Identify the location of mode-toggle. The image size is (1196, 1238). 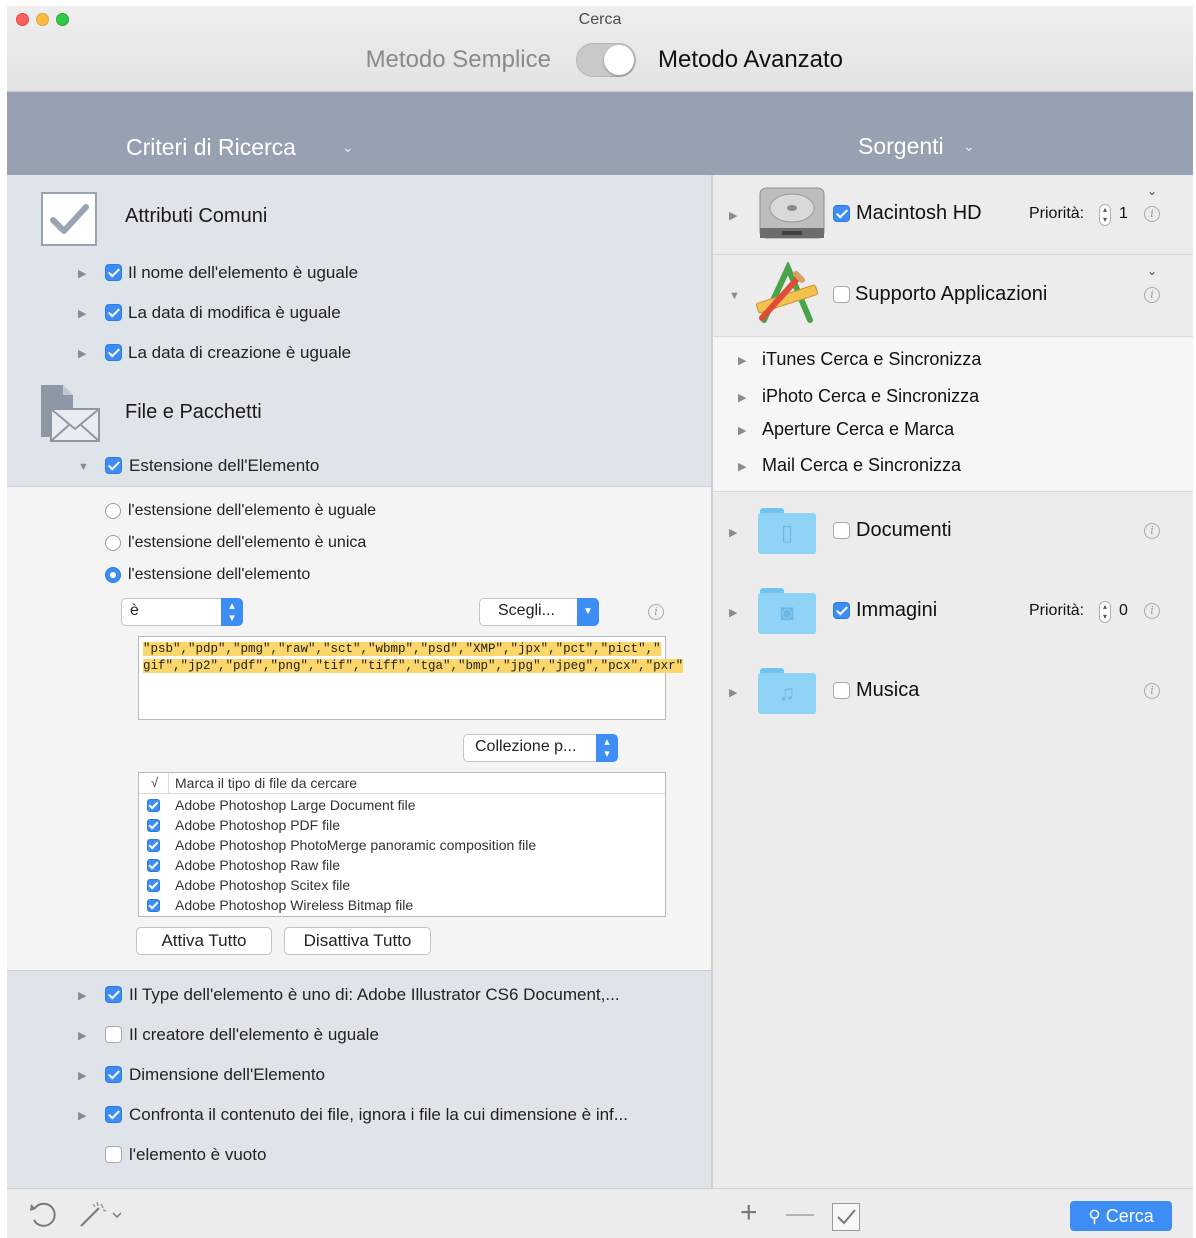
(606, 60).